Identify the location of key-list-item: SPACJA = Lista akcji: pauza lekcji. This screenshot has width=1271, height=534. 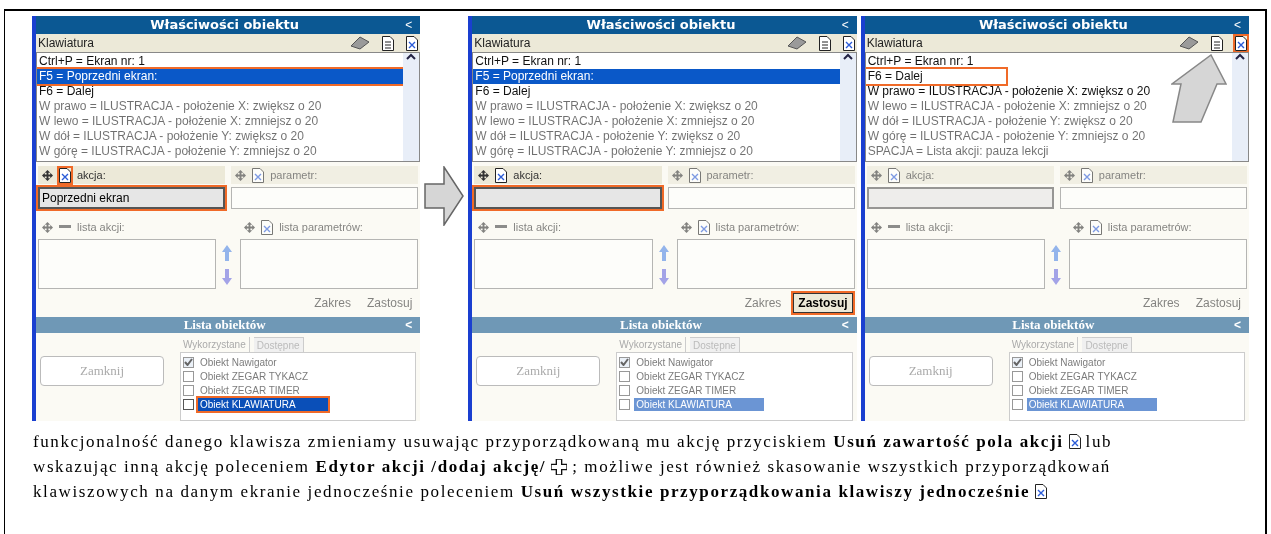
(958, 151).